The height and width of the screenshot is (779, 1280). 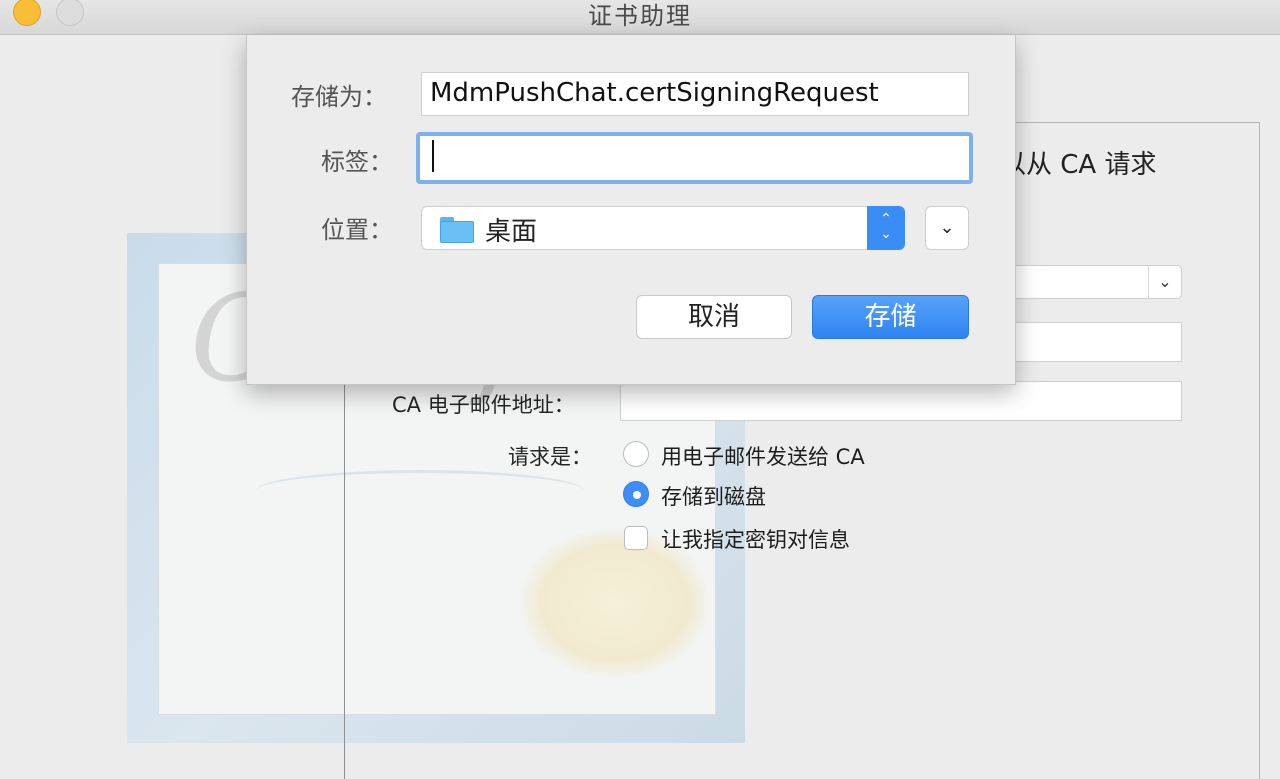 I want to click on save-as-field: MdmPushChat.certSigningRequest, so click(x=695, y=94).